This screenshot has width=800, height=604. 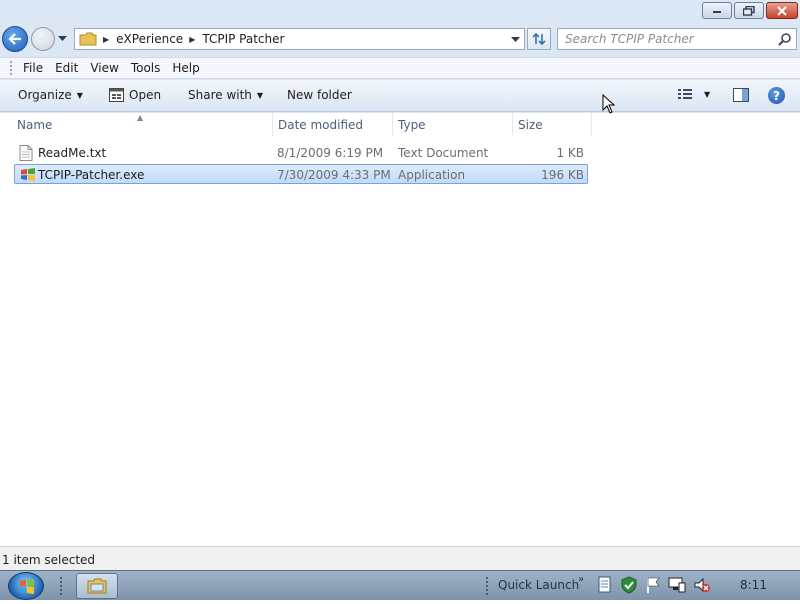 What do you see at coordinates (432, 175) in the screenshot?
I see `file-type: Application` at bounding box center [432, 175].